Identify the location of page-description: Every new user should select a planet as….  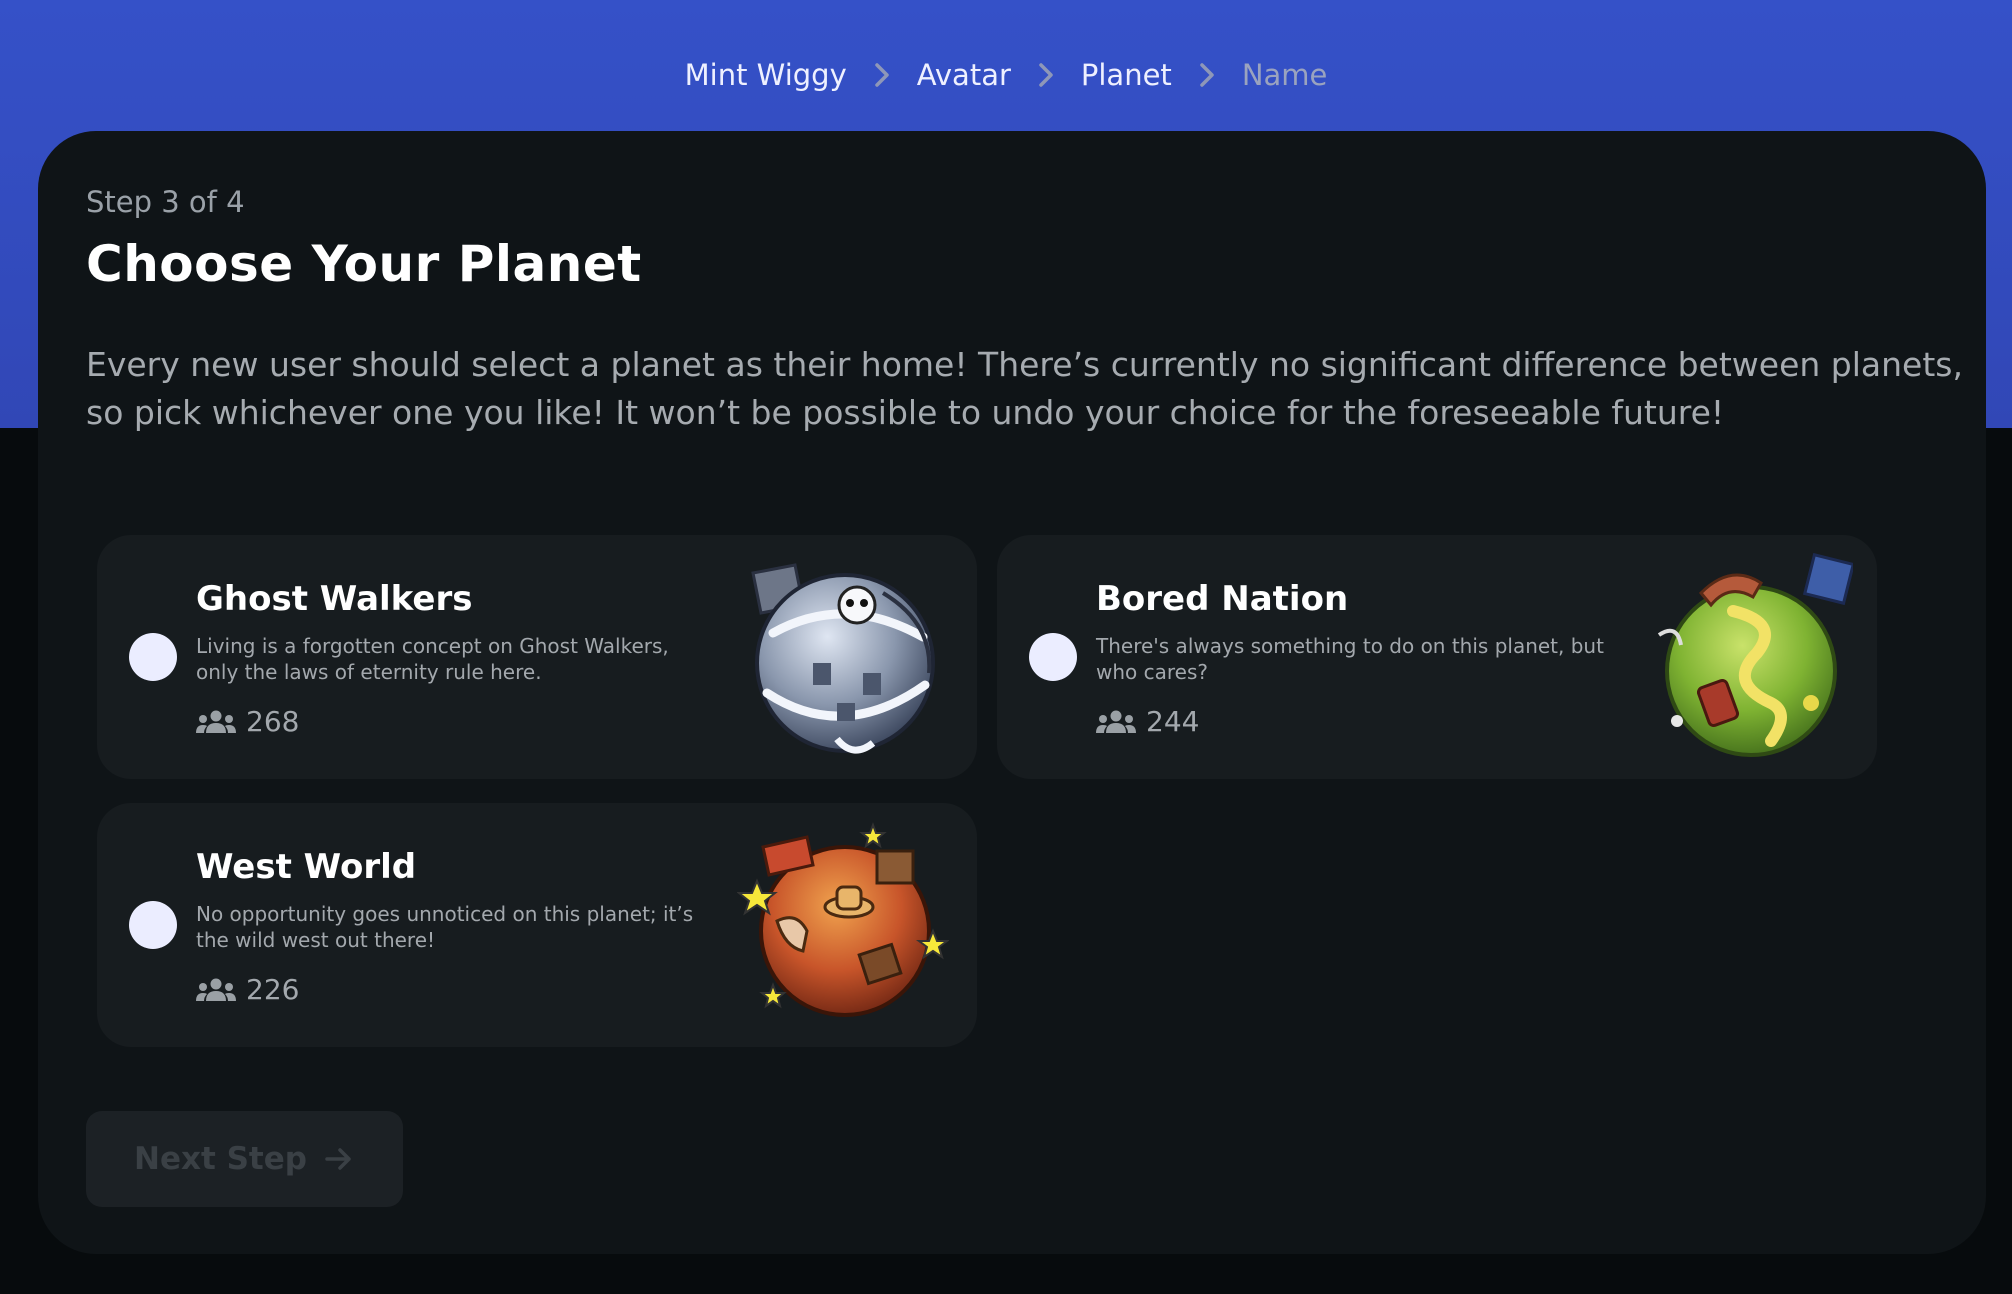
(1024, 388).